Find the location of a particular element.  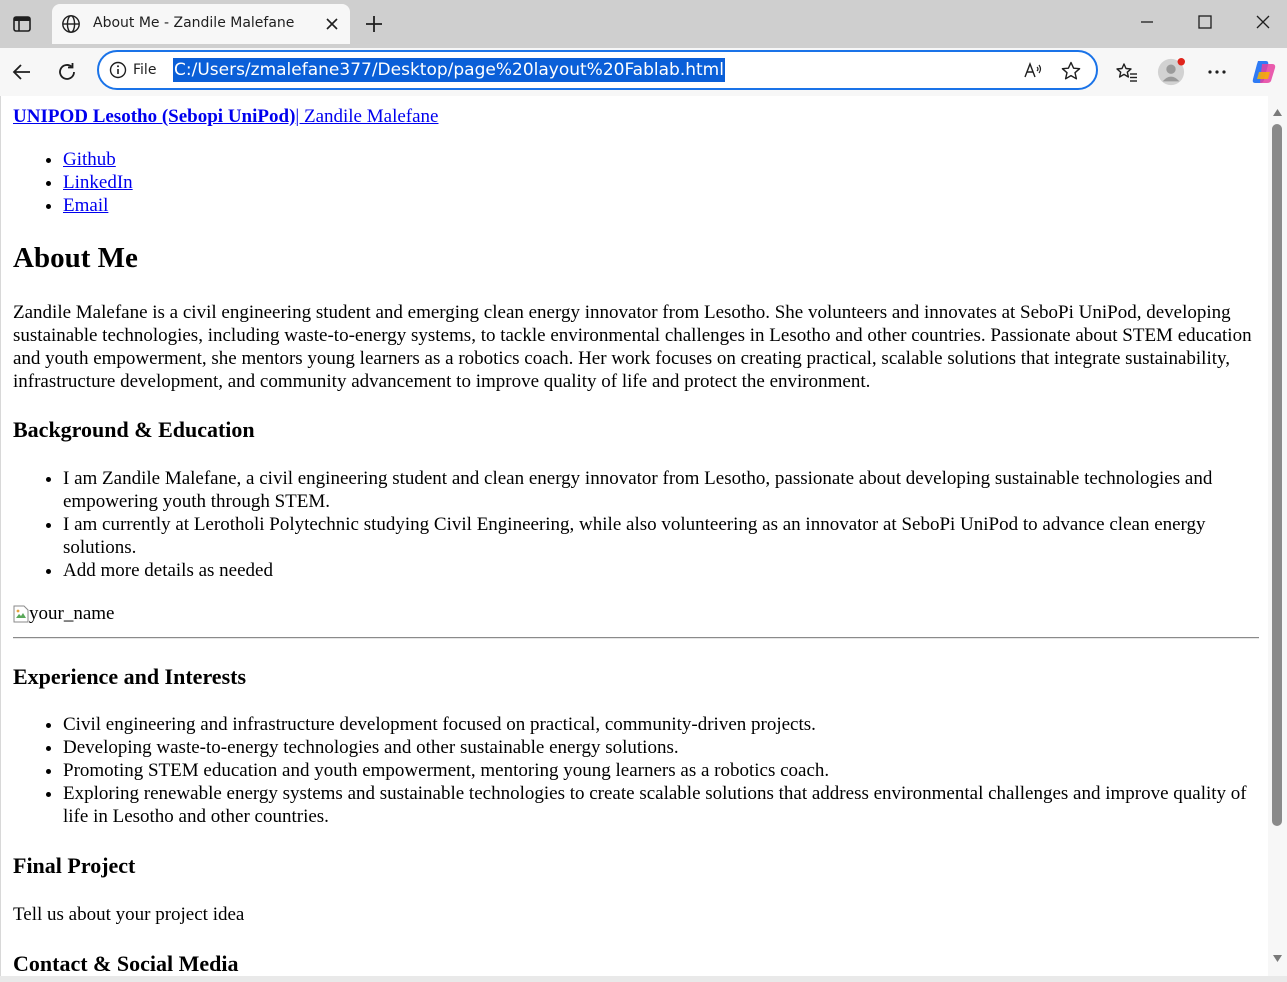

profile-image: your_name is located at coordinates (63, 613).